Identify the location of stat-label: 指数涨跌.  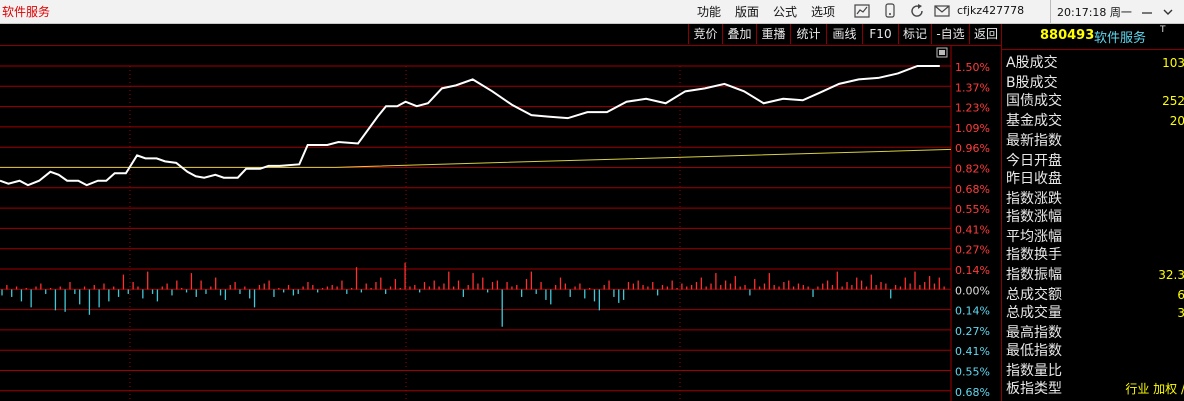
(1034, 199).